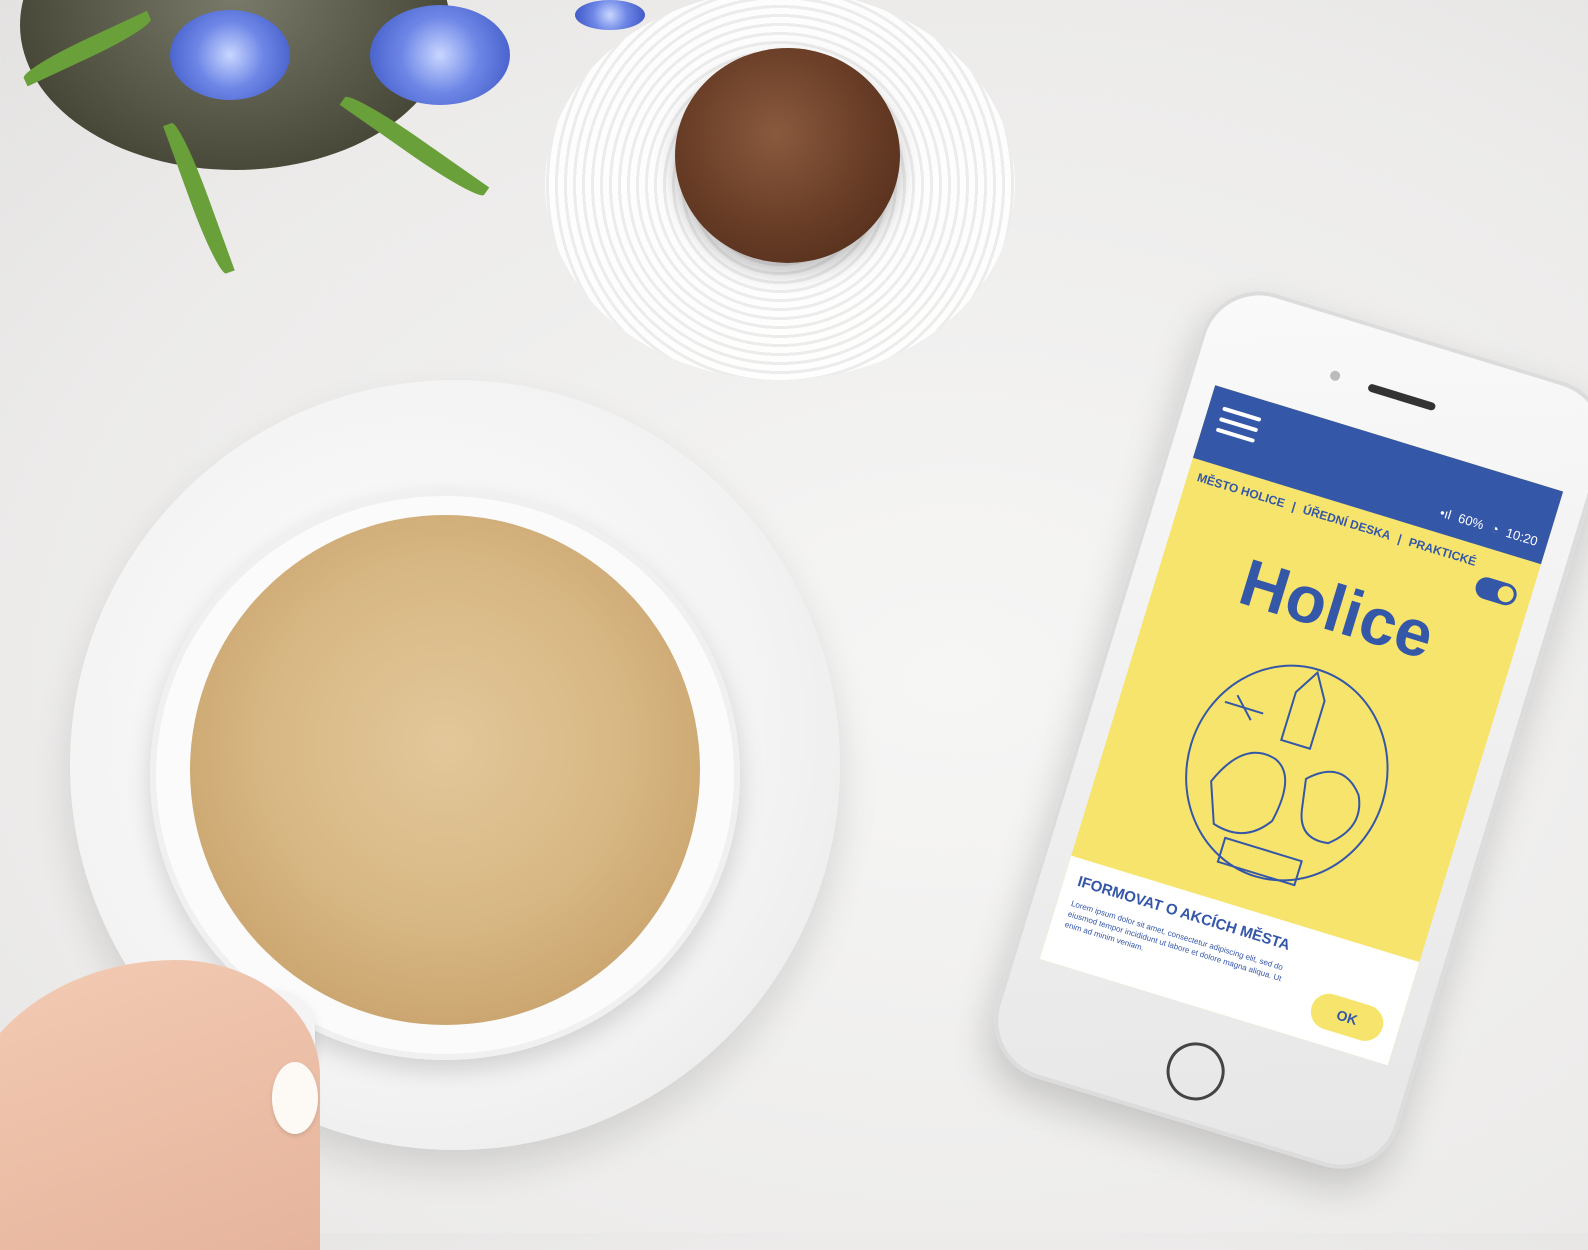 The width and height of the screenshot is (1588, 1250). What do you see at coordinates (1402, 397) in the screenshot?
I see `speaker-icon` at bounding box center [1402, 397].